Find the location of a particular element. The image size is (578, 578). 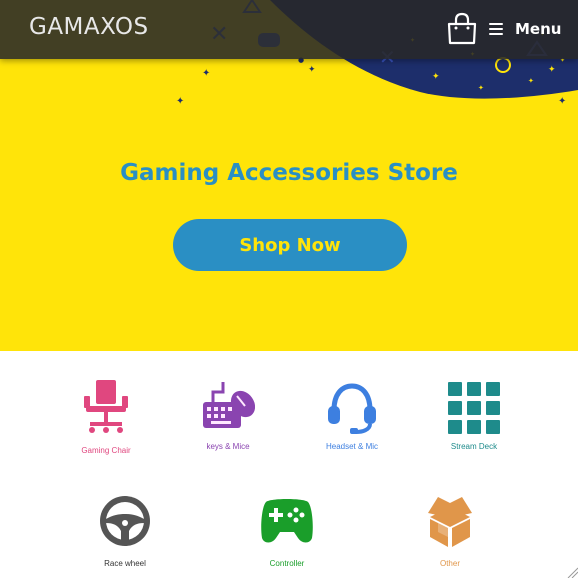

cart-button is located at coordinates (462, 28).